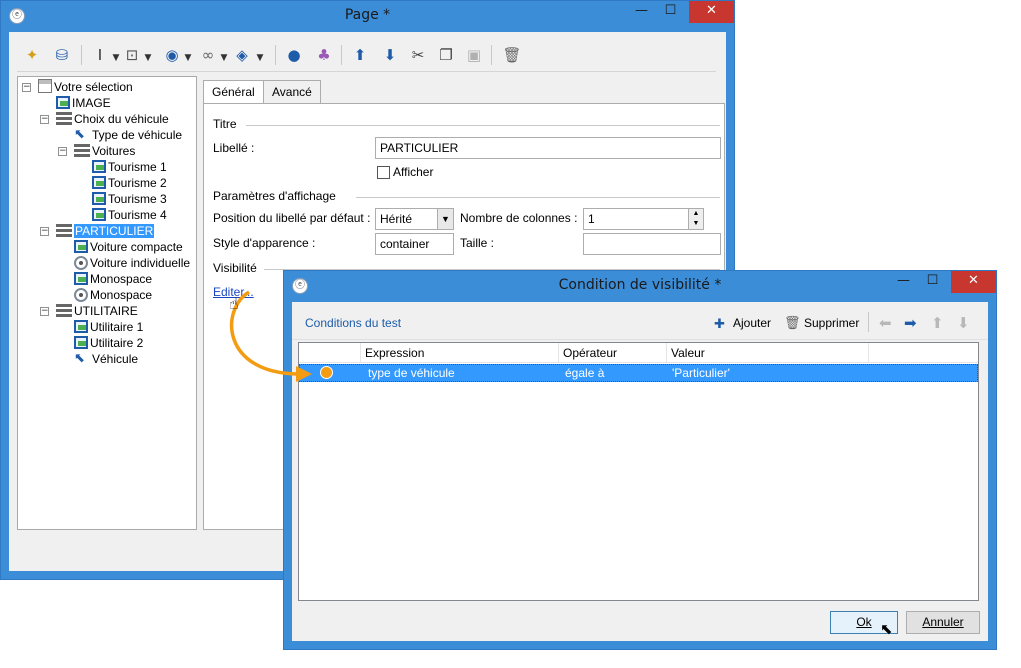 This screenshot has height=668, width=1021. Describe the element at coordinates (701, 373) in the screenshot. I see `value-cell: 'Particulier'` at that location.